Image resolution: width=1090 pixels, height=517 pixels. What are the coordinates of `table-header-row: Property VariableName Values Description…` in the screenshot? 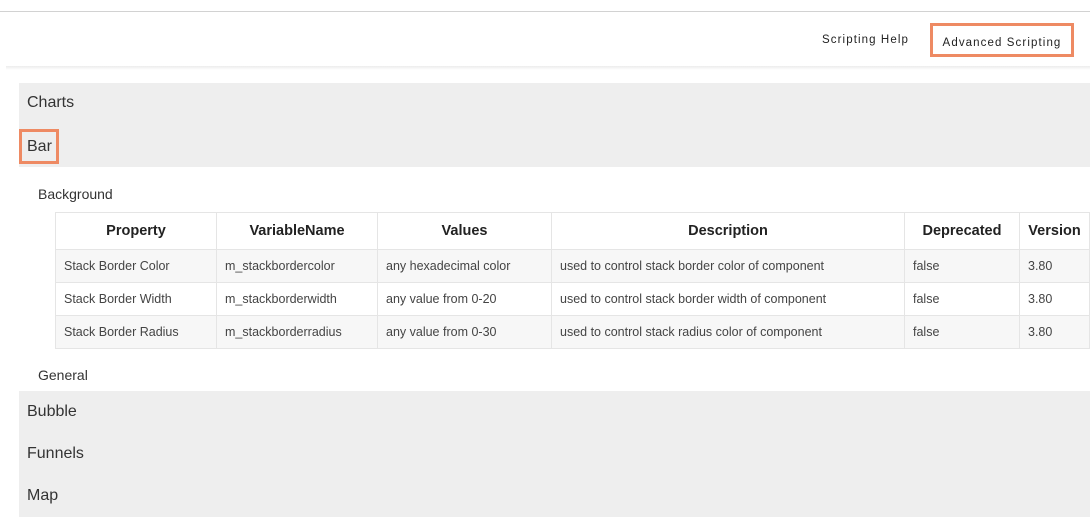 It's located at (572, 231).